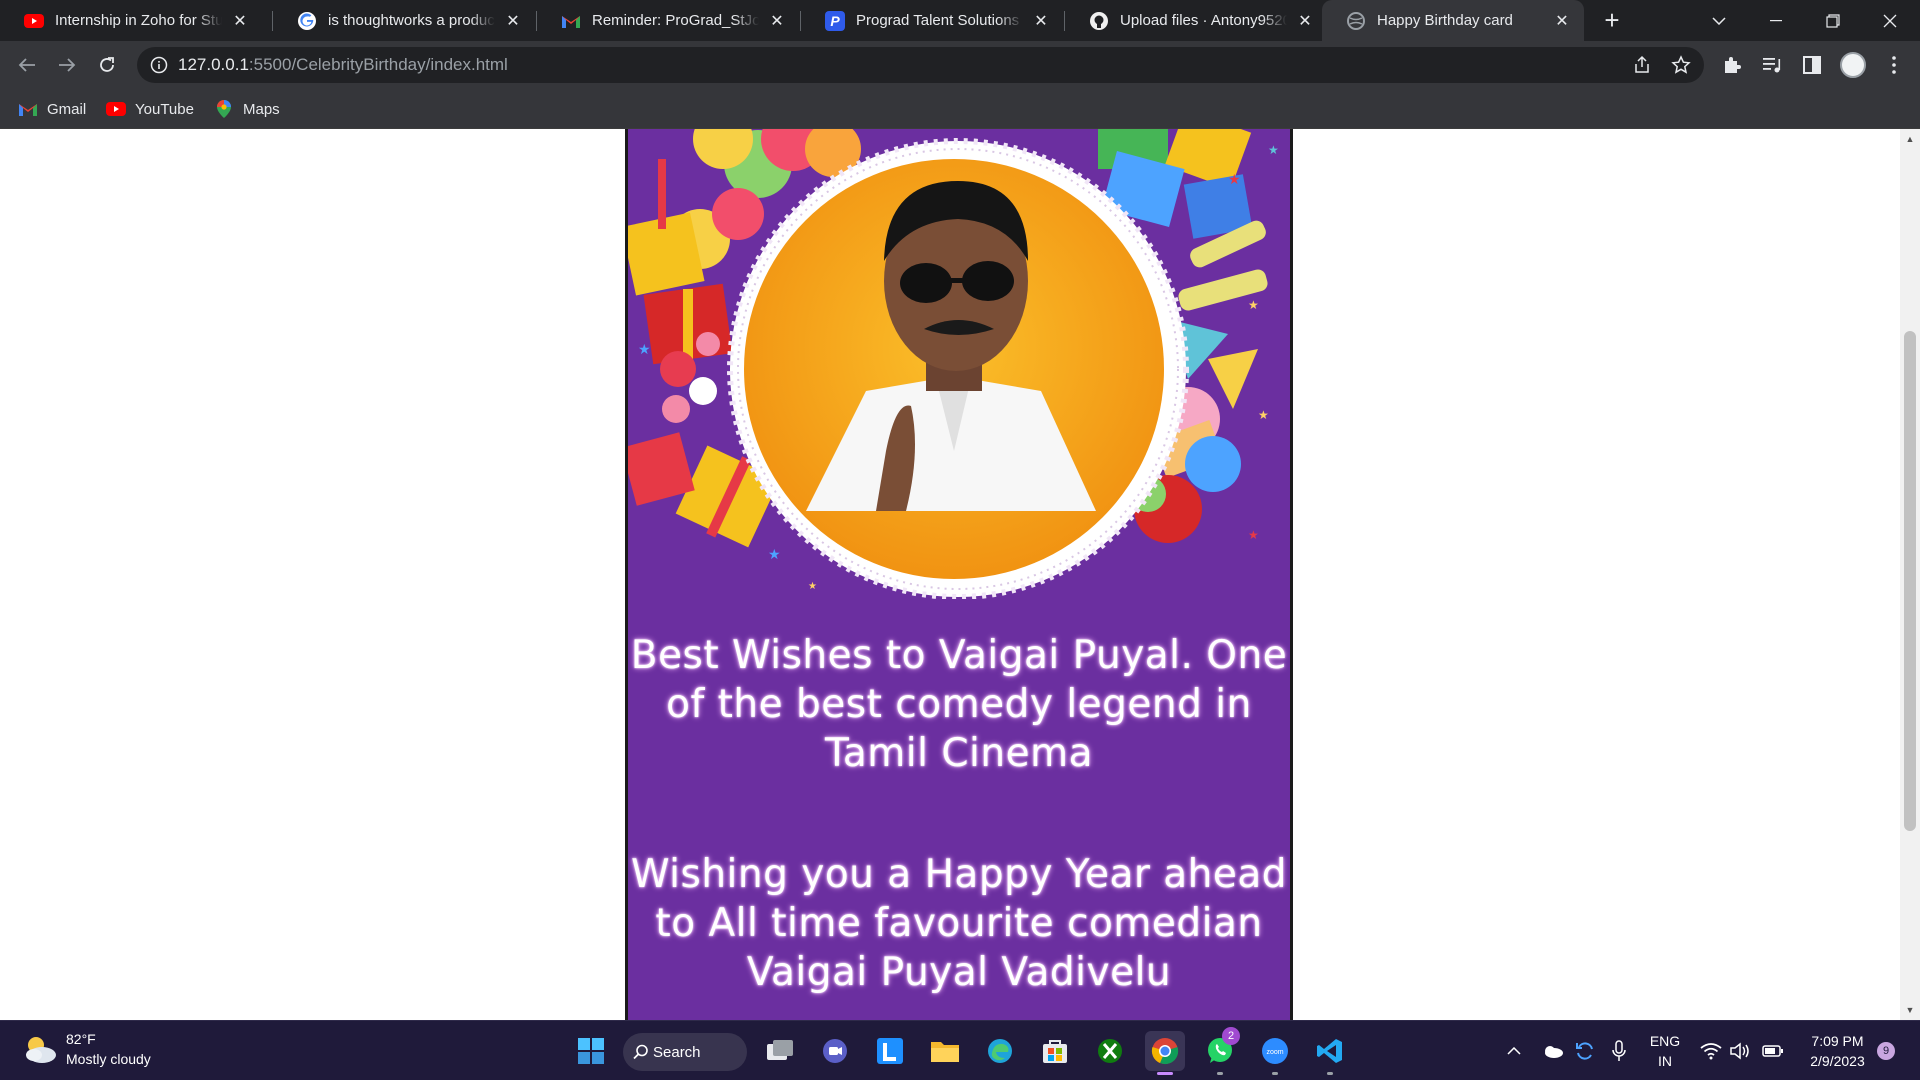  Describe the element at coordinates (932, 20) in the screenshot. I see `tab-prograd: P Prograd Talent Solutions Pvt ✕` at that location.